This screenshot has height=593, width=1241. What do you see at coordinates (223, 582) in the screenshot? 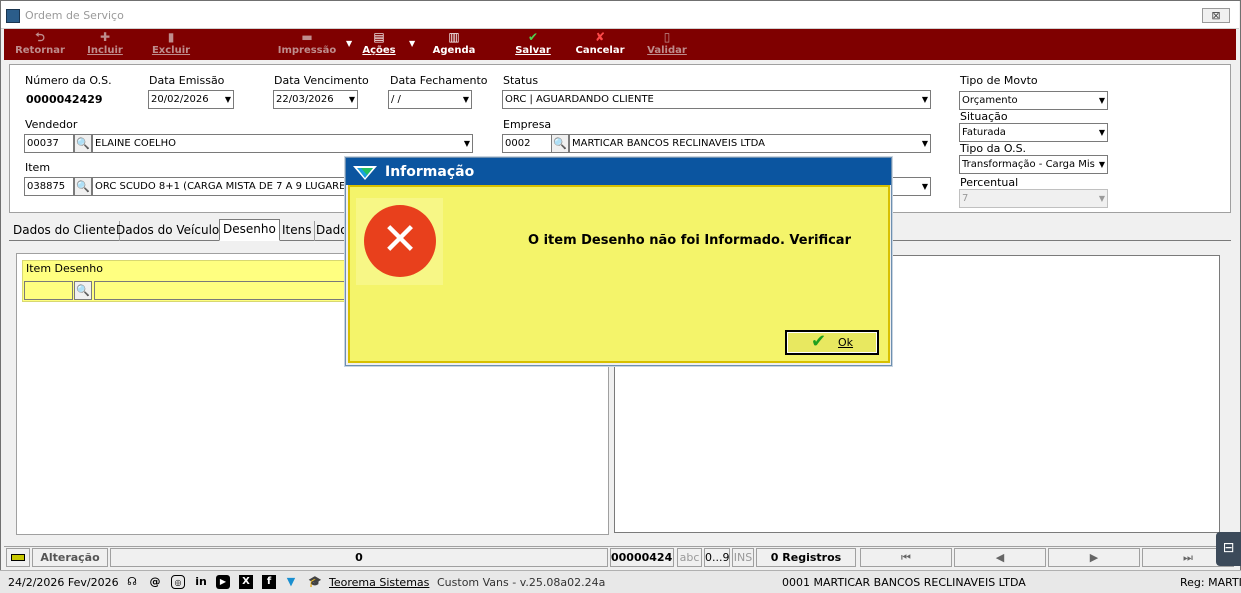
I see `youtube-icon: ▶` at bounding box center [223, 582].